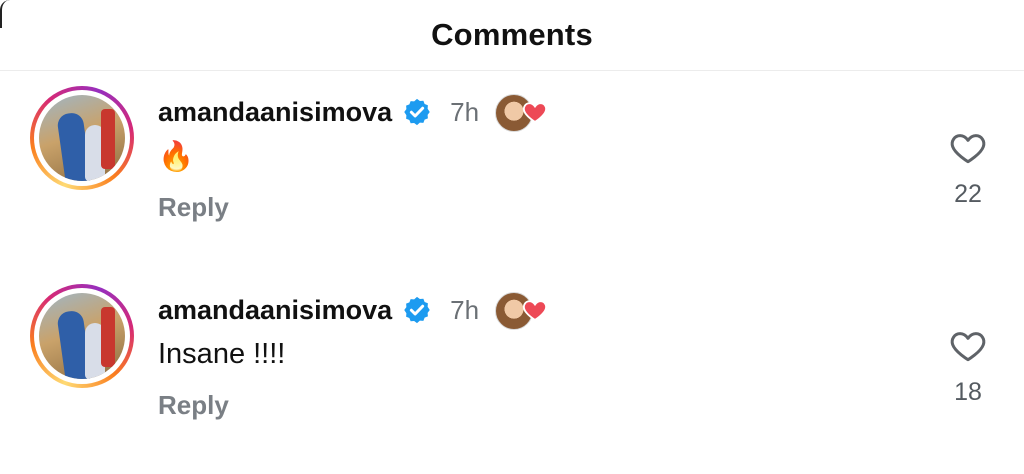 The width and height of the screenshot is (1024, 474). Describe the element at coordinates (176, 157) in the screenshot. I see `comment-text: 🔥` at that location.